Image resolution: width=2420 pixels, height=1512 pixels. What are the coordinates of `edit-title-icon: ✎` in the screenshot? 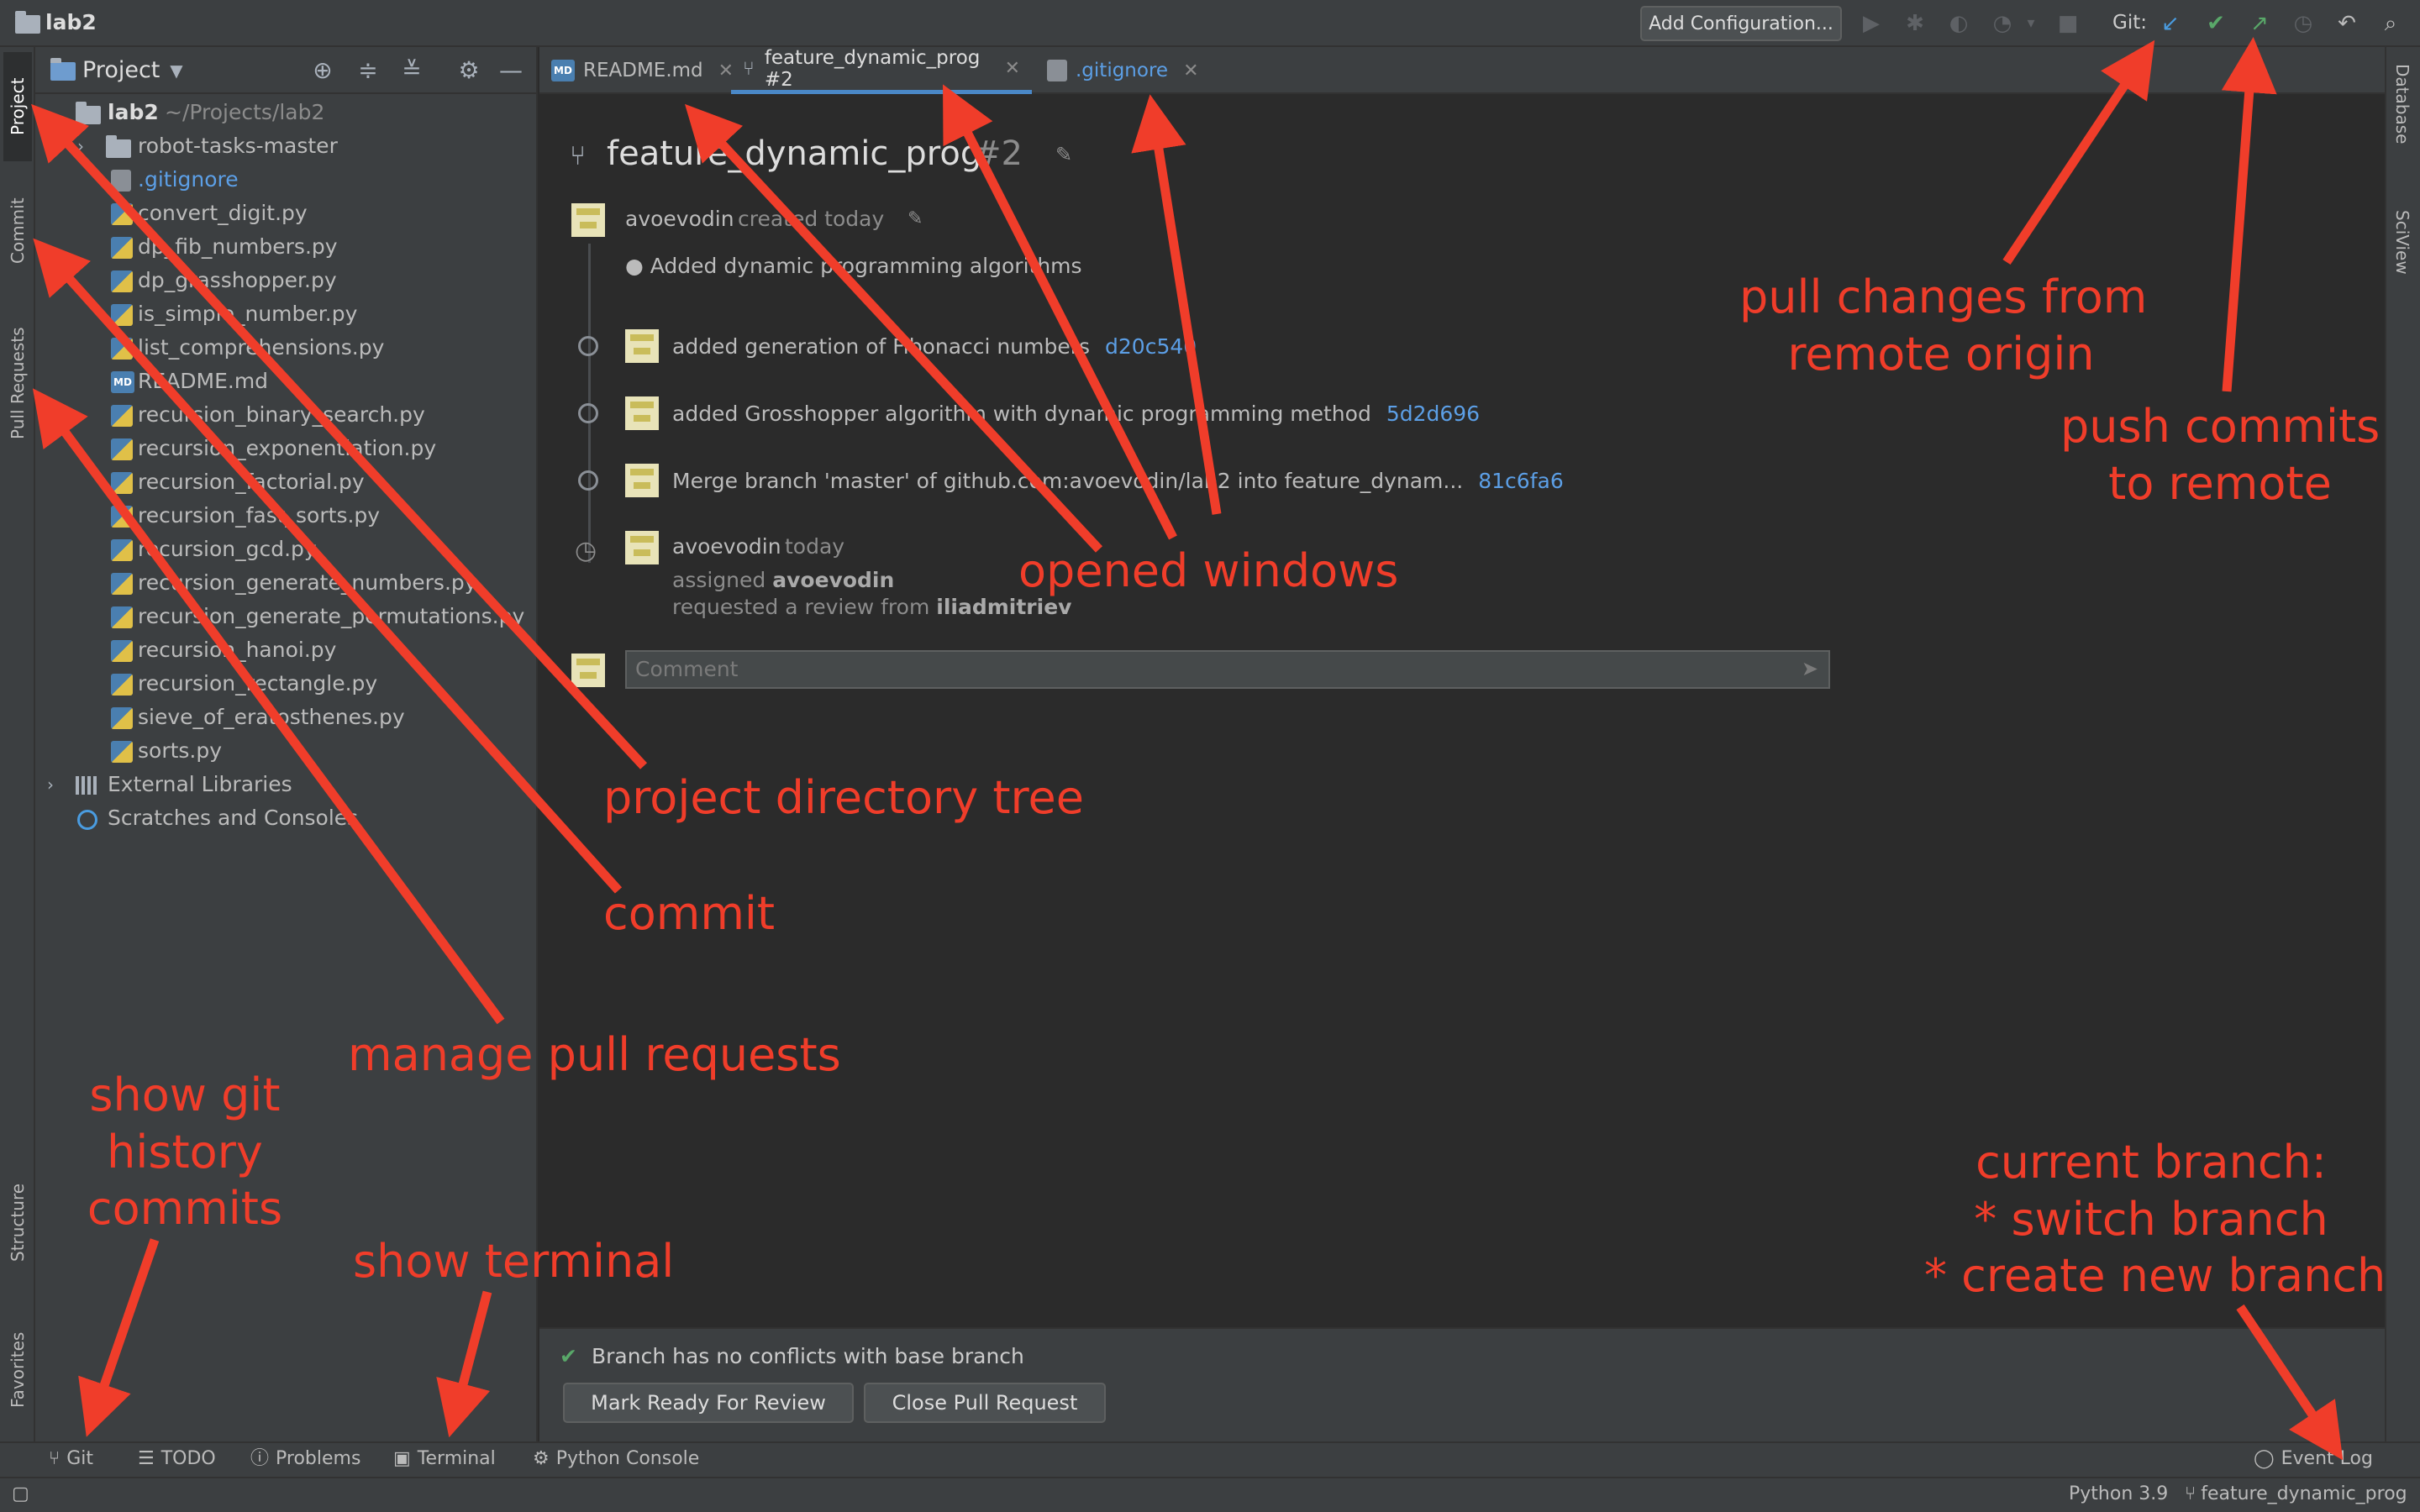 It's located at (1063, 154).